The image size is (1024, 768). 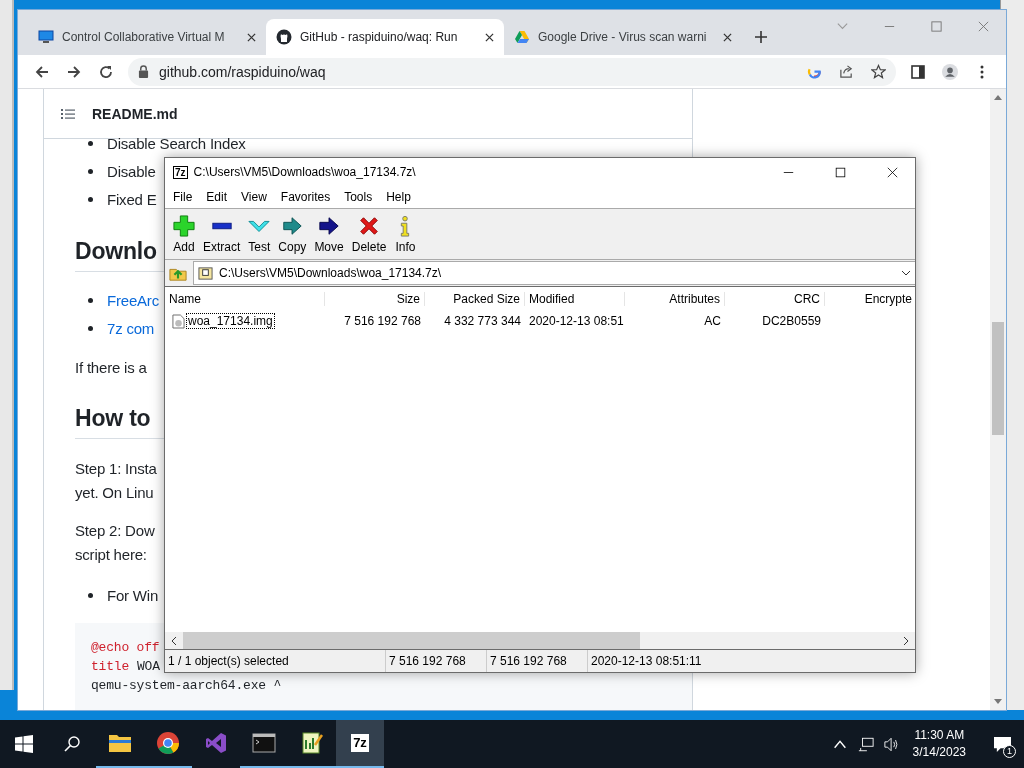 What do you see at coordinates (554, 273) in the screenshot?
I see `path-field: C:\Users\VM5\Downloads\woa_17134.7z\` at bounding box center [554, 273].